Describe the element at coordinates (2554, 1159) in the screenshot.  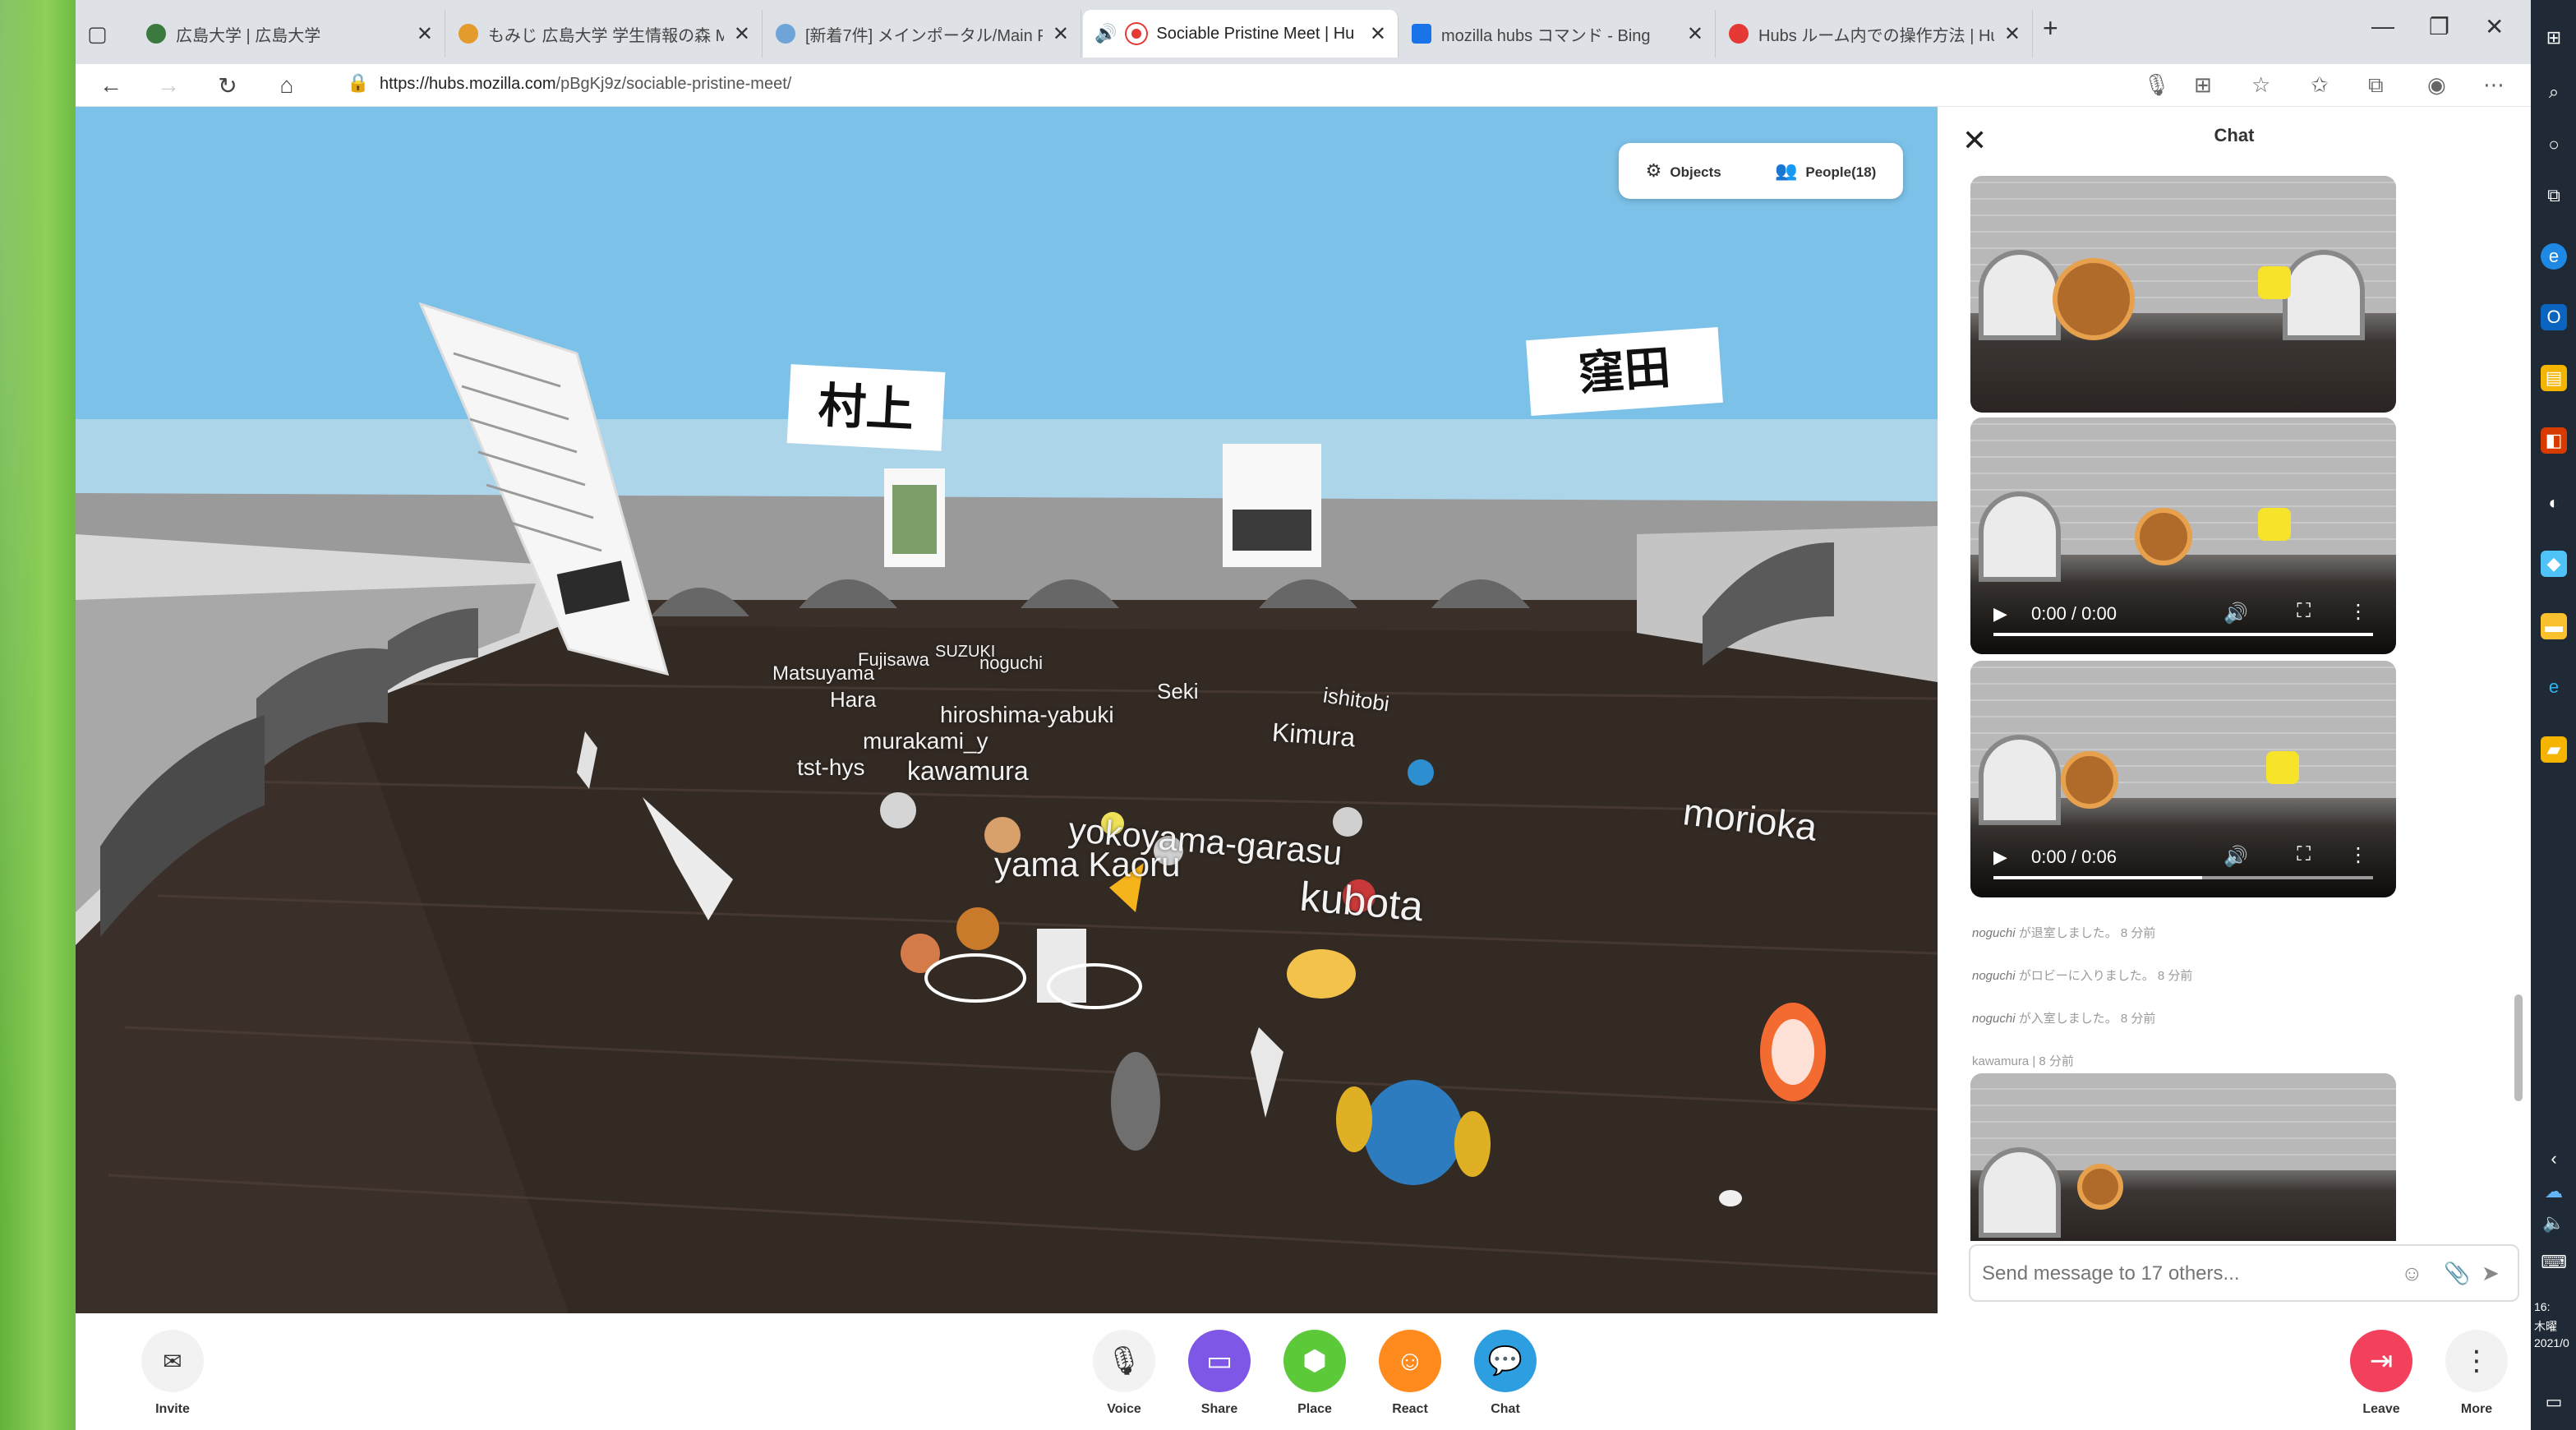
I see `show-hidden-icons-icon: ‹` at that location.